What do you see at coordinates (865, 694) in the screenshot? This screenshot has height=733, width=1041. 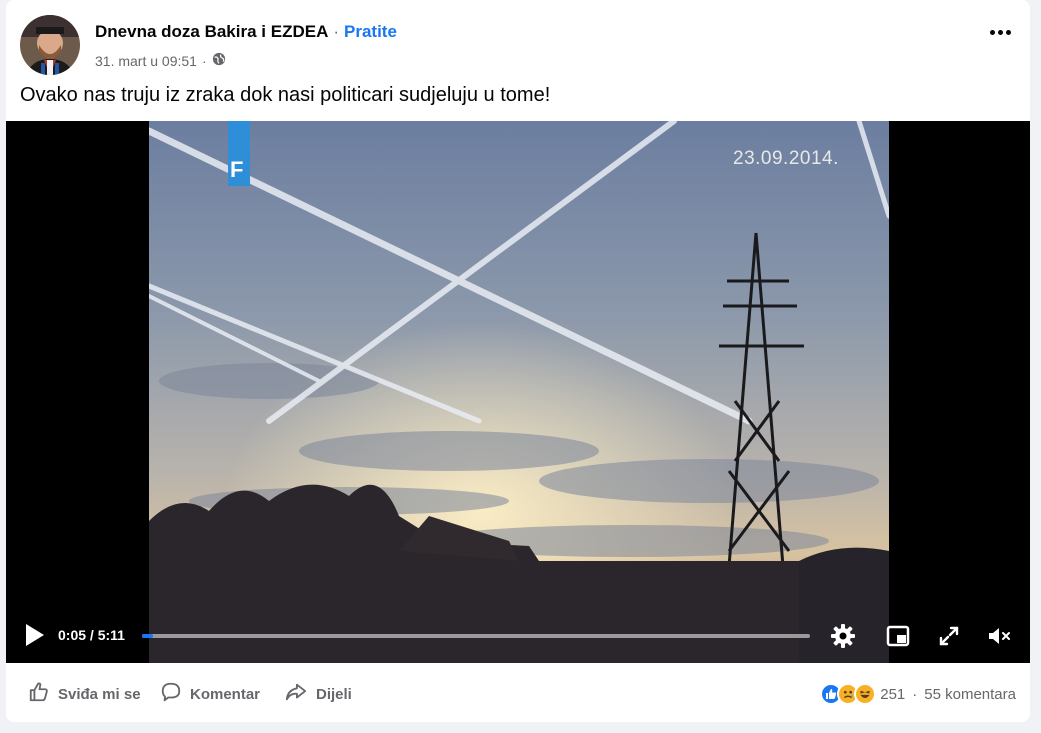 I see `haha-reaction-icon` at bounding box center [865, 694].